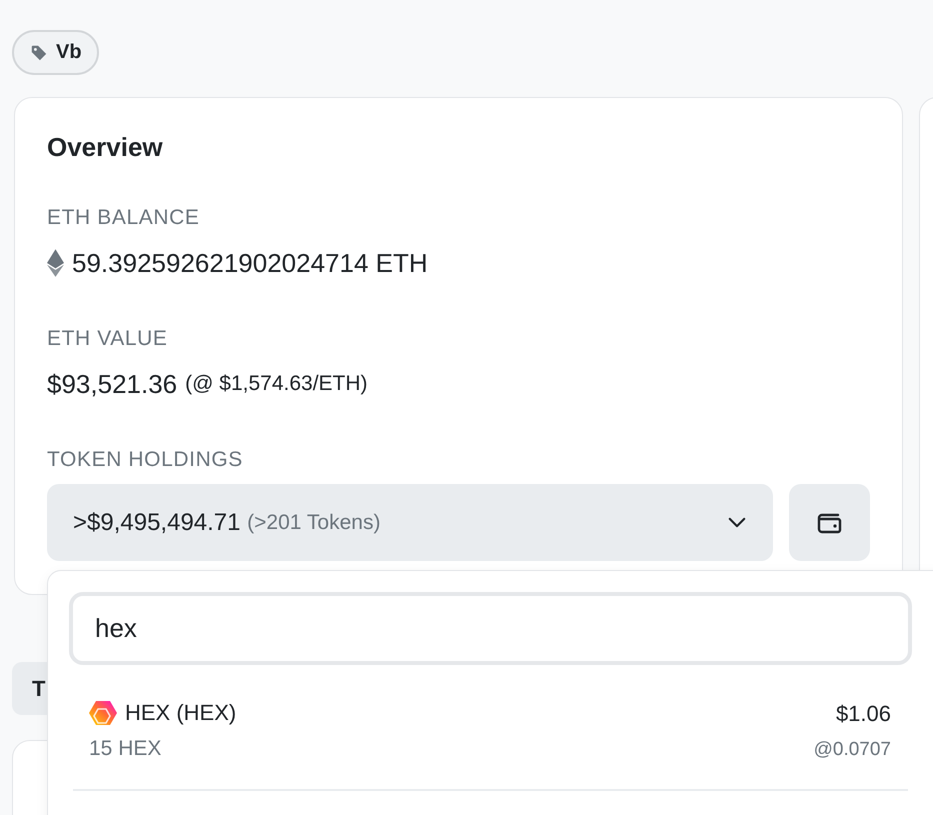 This screenshot has width=933, height=815. I want to click on wallet-icon, so click(830, 523).